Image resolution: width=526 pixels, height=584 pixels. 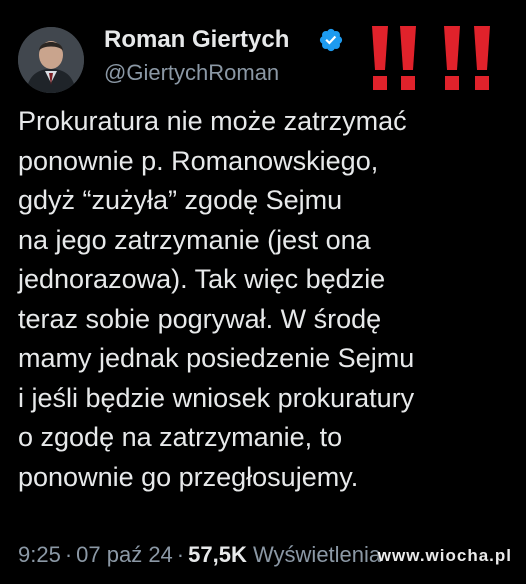 I want to click on watermark: www.wiocha.pl, so click(x=444, y=555).